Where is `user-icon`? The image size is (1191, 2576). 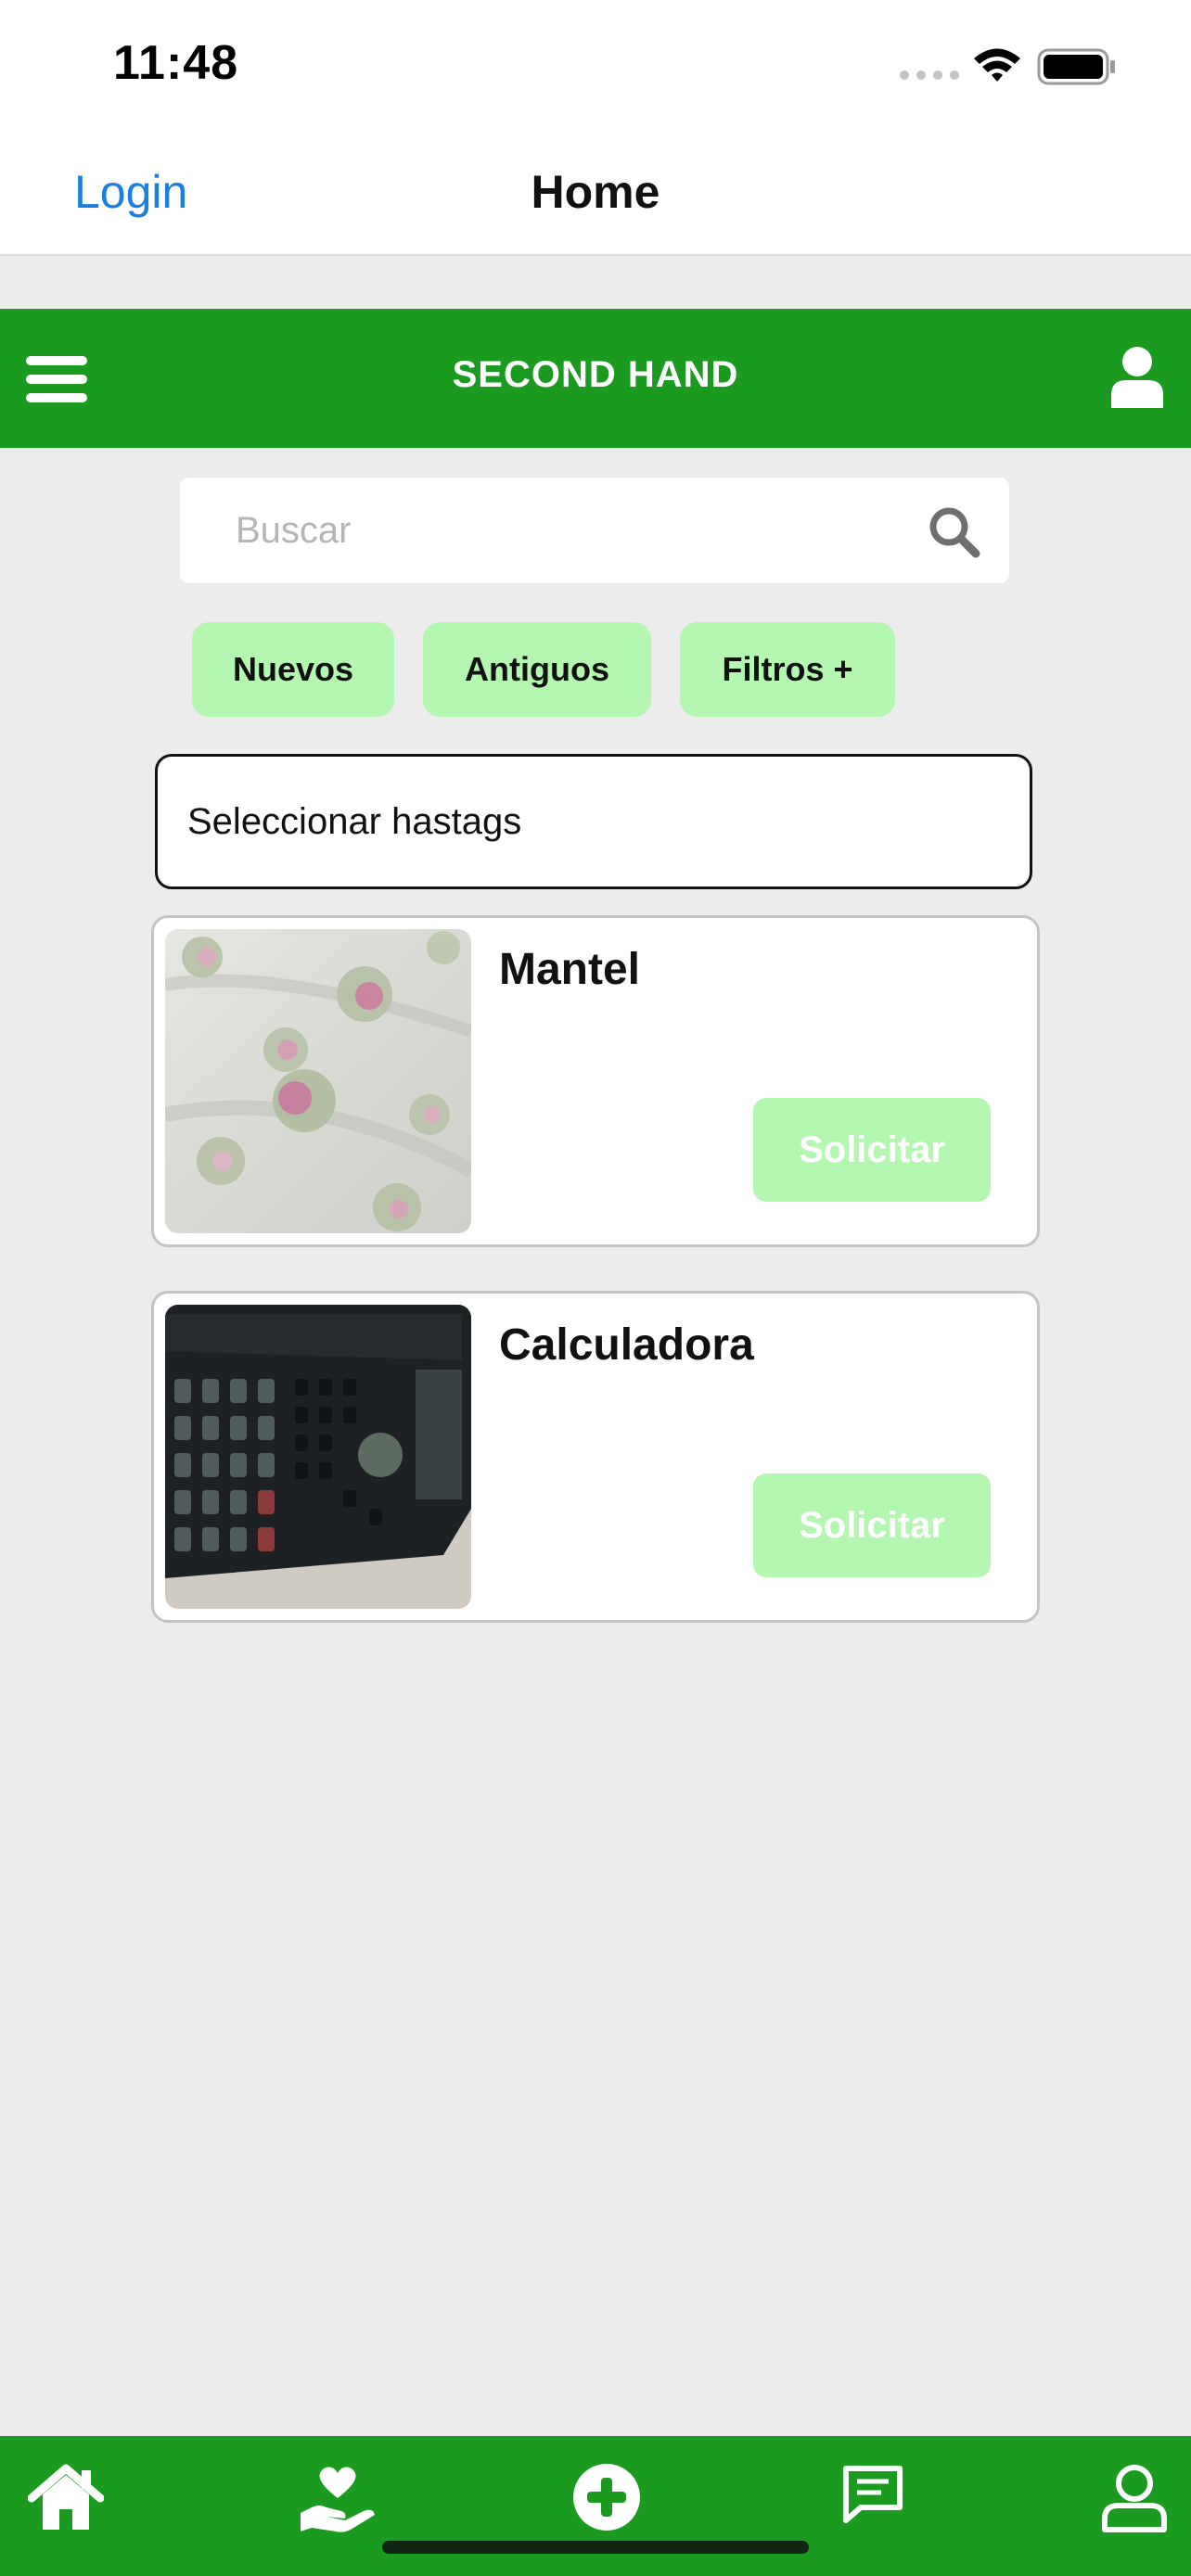 user-icon is located at coordinates (1137, 380).